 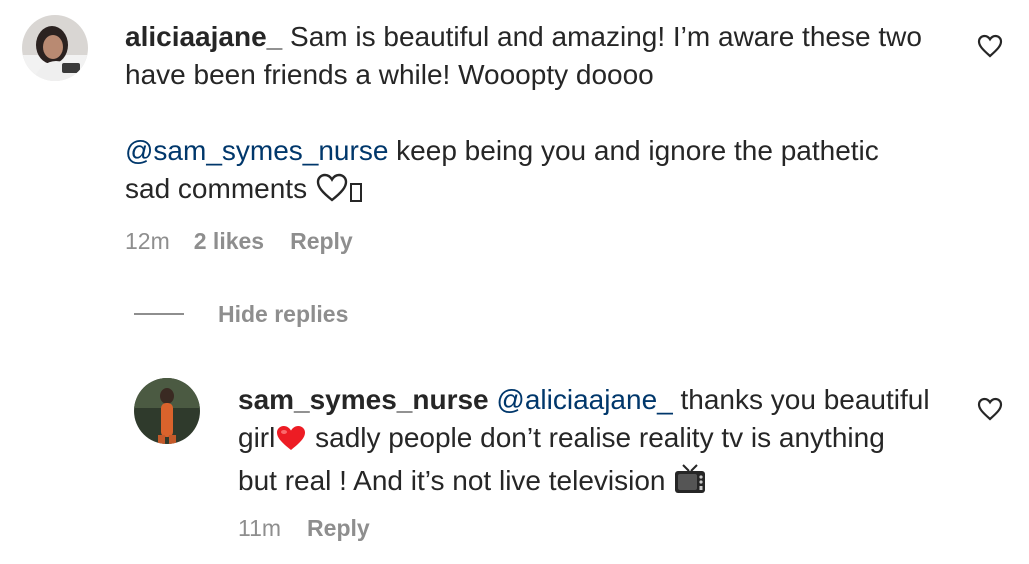 I want to click on comment-timestamp: 12m, so click(x=147, y=241).